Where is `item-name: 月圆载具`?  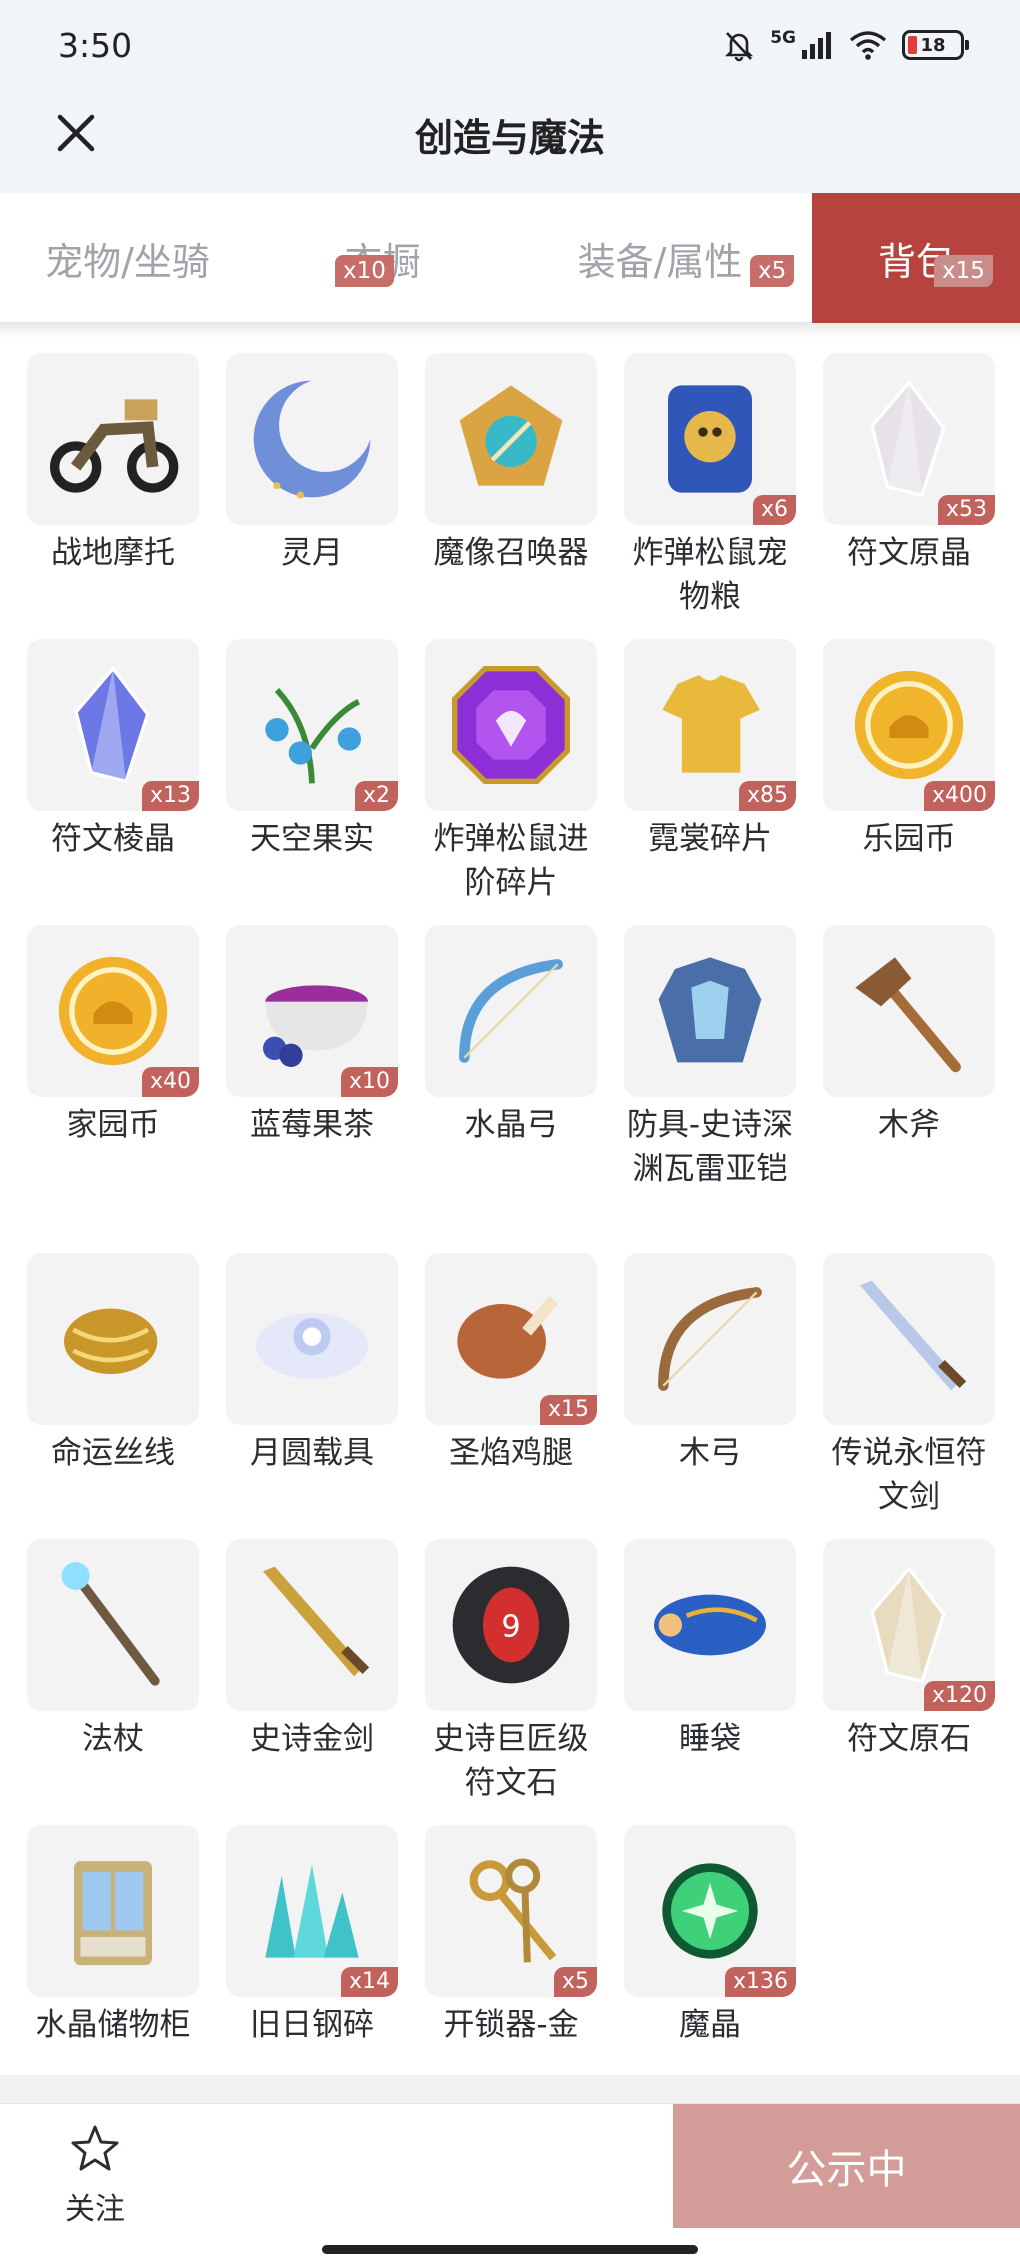 item-name: 月圆载具 is located at coordinates (312, 1453).